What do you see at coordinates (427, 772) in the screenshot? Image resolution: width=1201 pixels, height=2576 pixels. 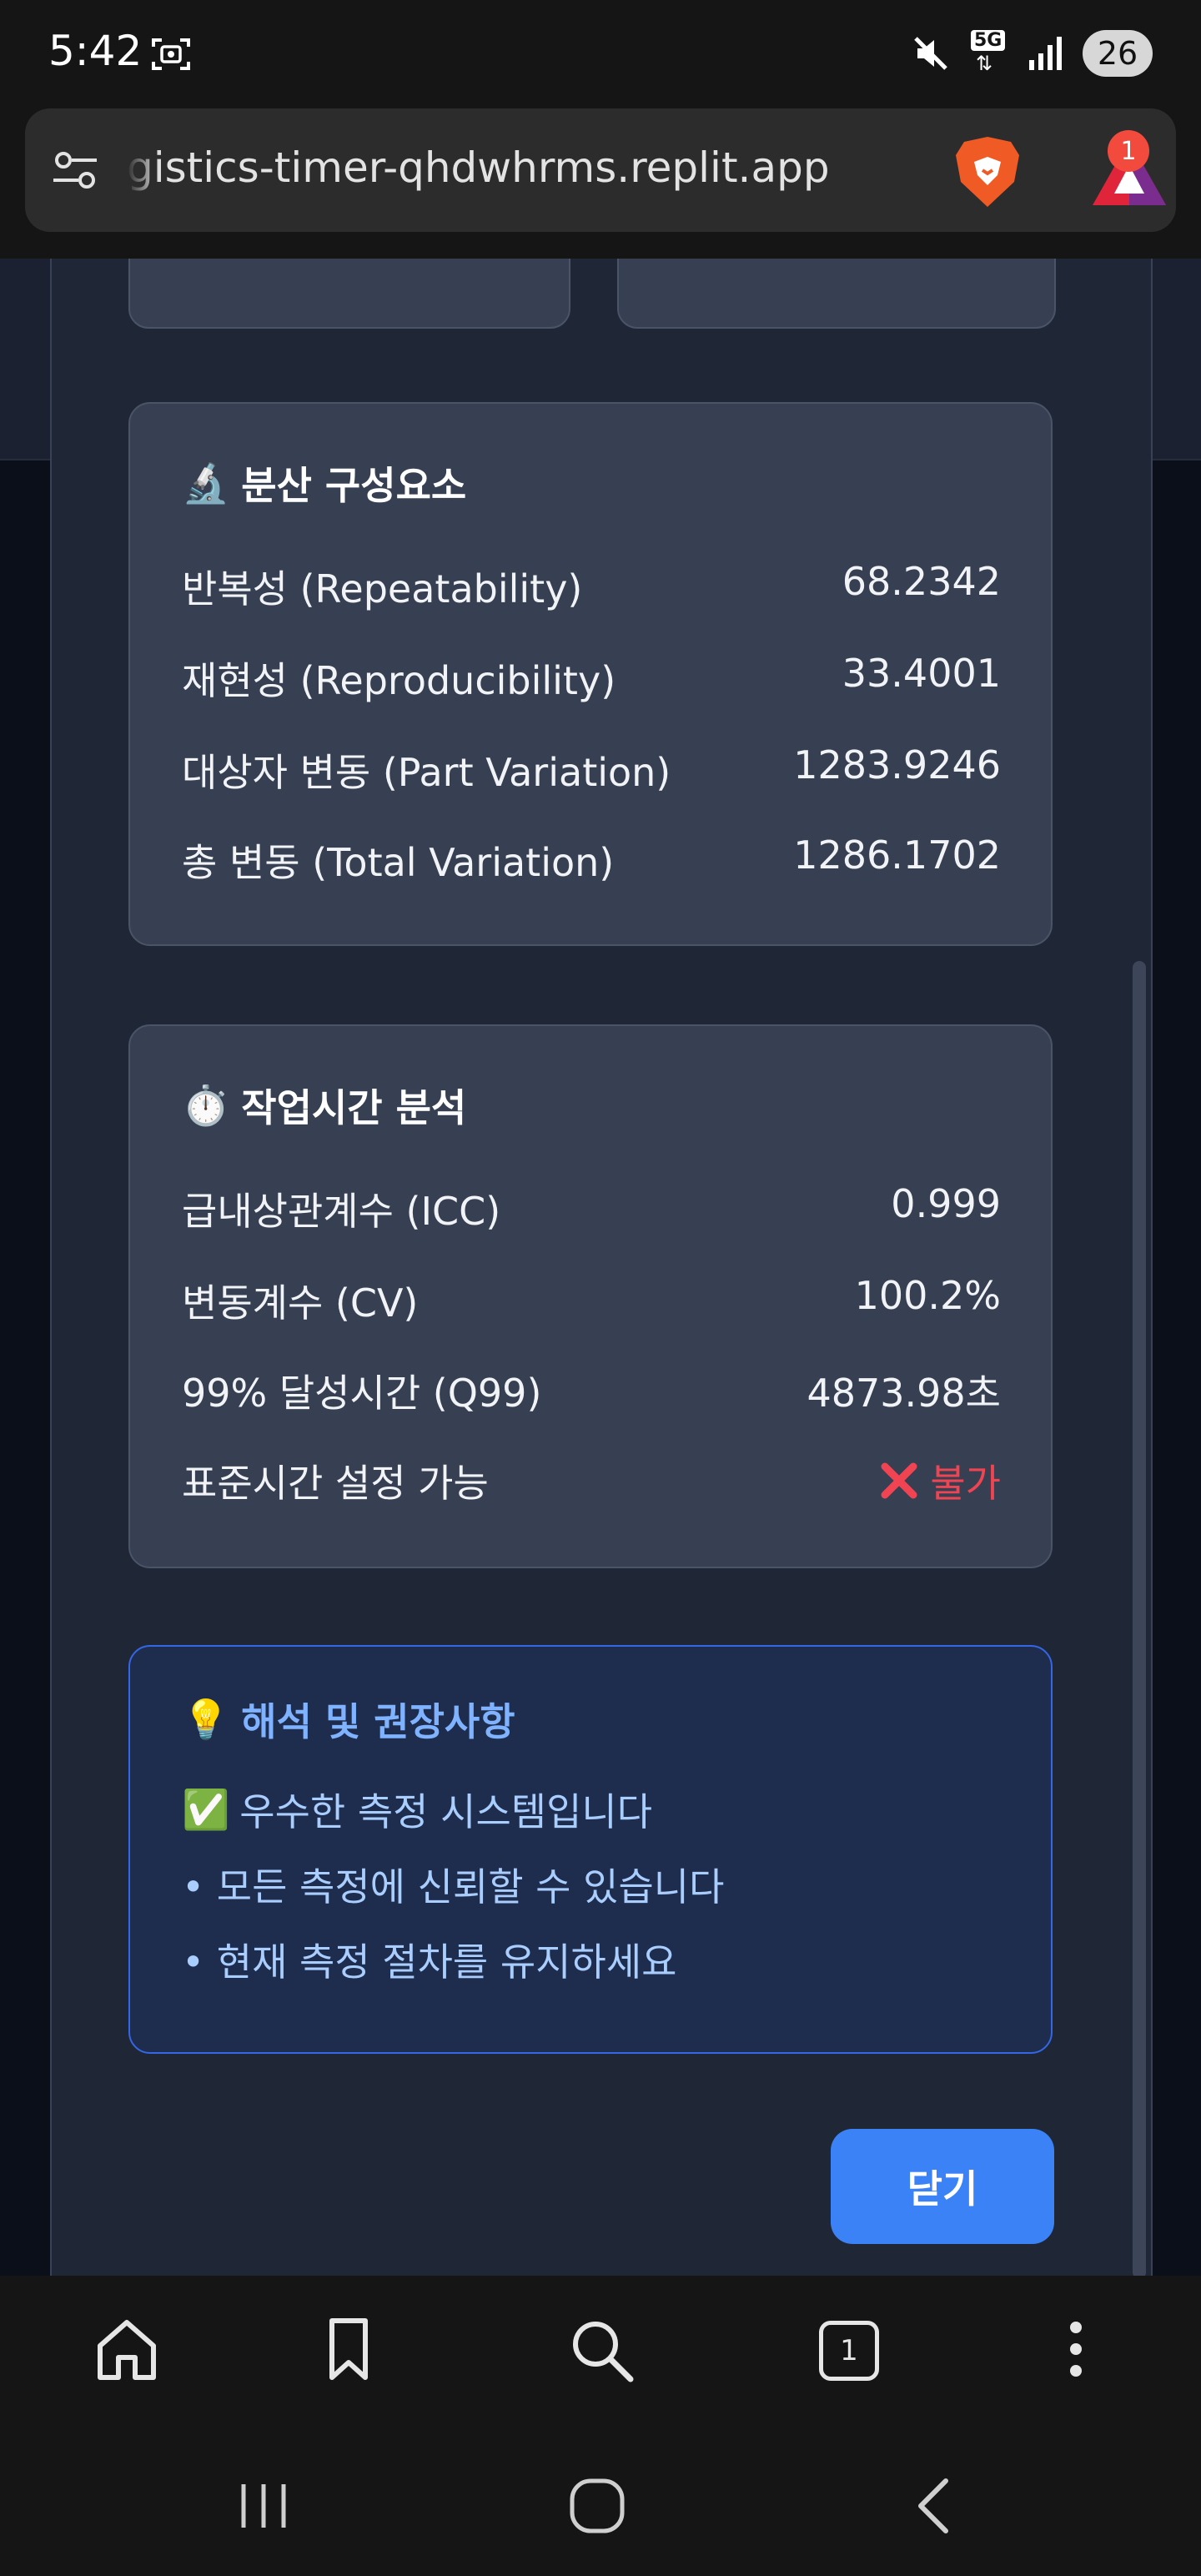 I see `row-label: 대상자 변동 (Part Variation)` at bounding box center [427, 772].